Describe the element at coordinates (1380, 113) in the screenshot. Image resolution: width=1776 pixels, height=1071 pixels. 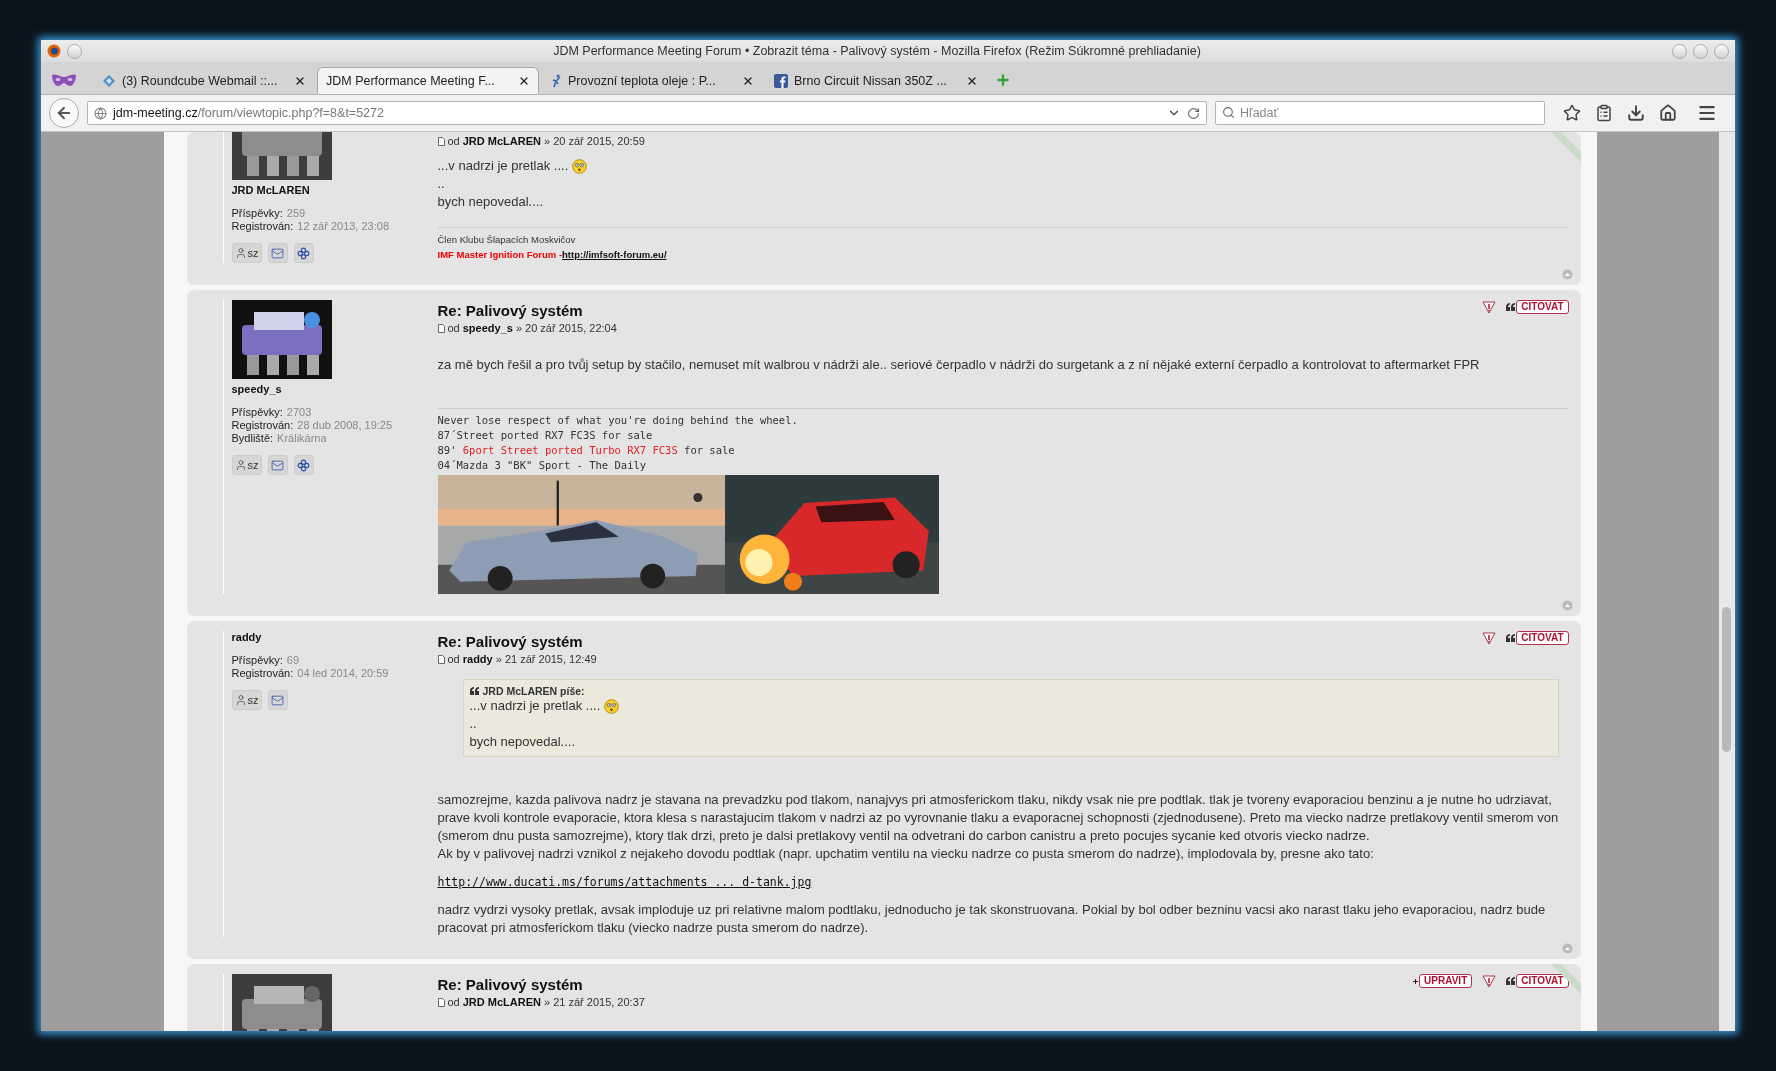
I see `search-field: Hľadať` at that location.